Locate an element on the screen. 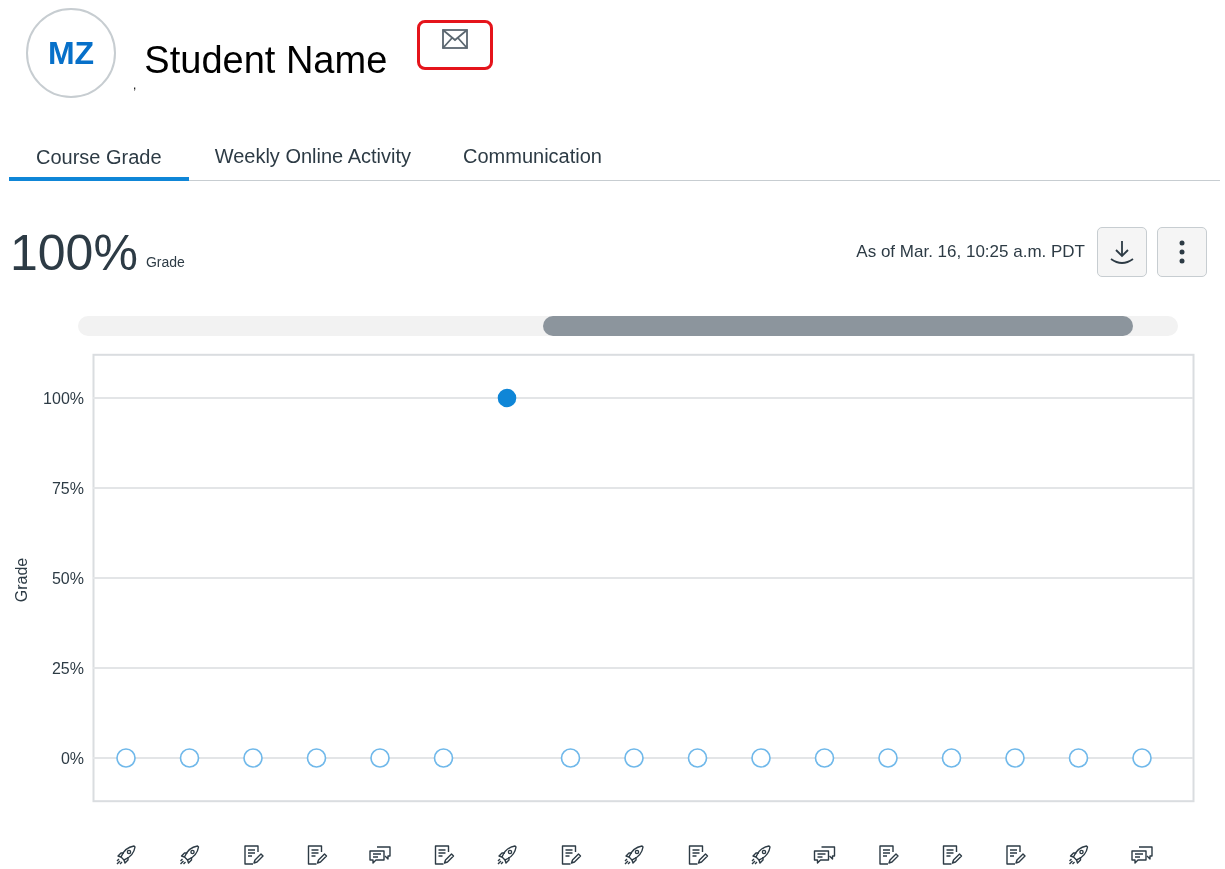 Image resolution: width=1225 pixels, height=869 pixels. y-tick-label: 0% is located at coordinates (72, 758).